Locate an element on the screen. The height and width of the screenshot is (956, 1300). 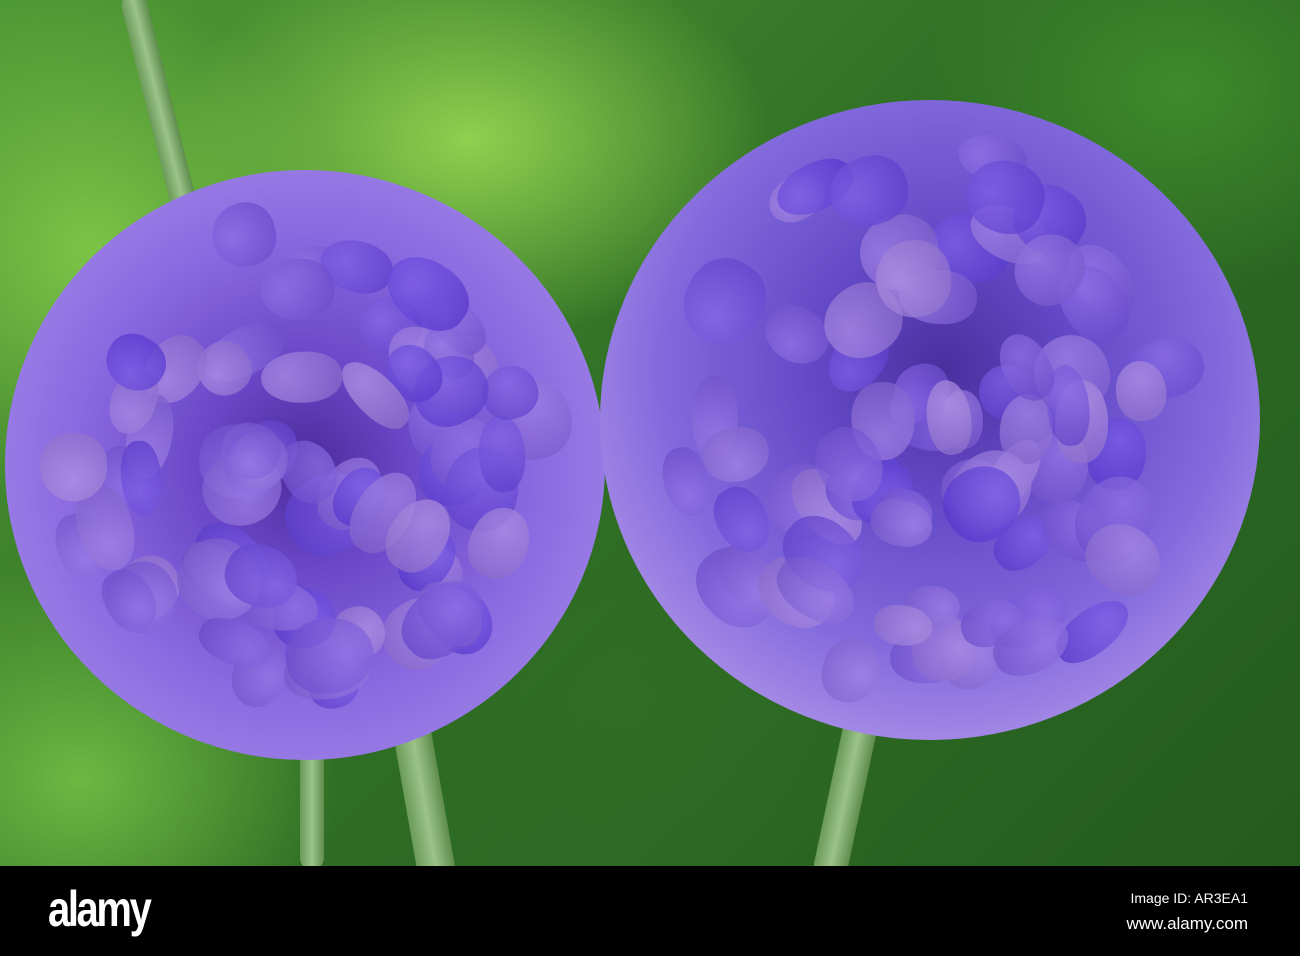
petal is located at coordinates (73, 467).